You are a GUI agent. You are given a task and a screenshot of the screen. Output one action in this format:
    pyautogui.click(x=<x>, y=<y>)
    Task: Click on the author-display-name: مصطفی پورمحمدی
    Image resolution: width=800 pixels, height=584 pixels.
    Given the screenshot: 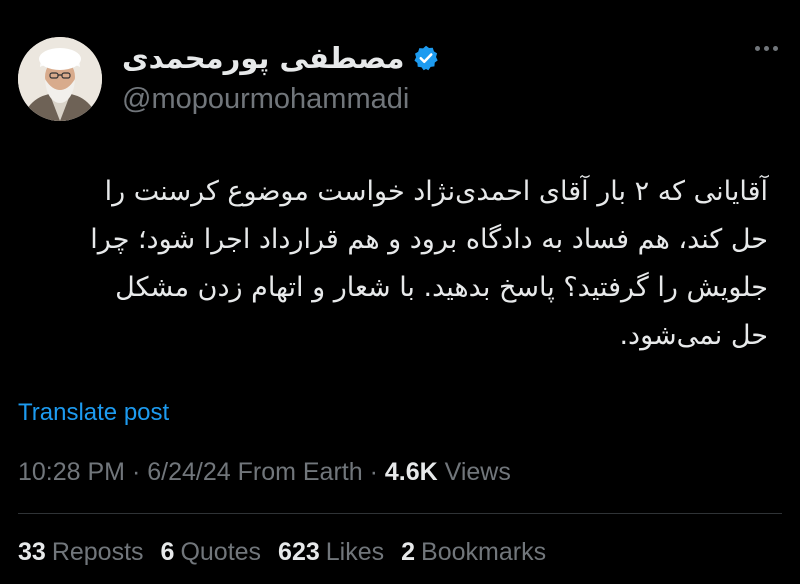 What is the action you would take?
    pyautogui.click(x=263, y=58)
    